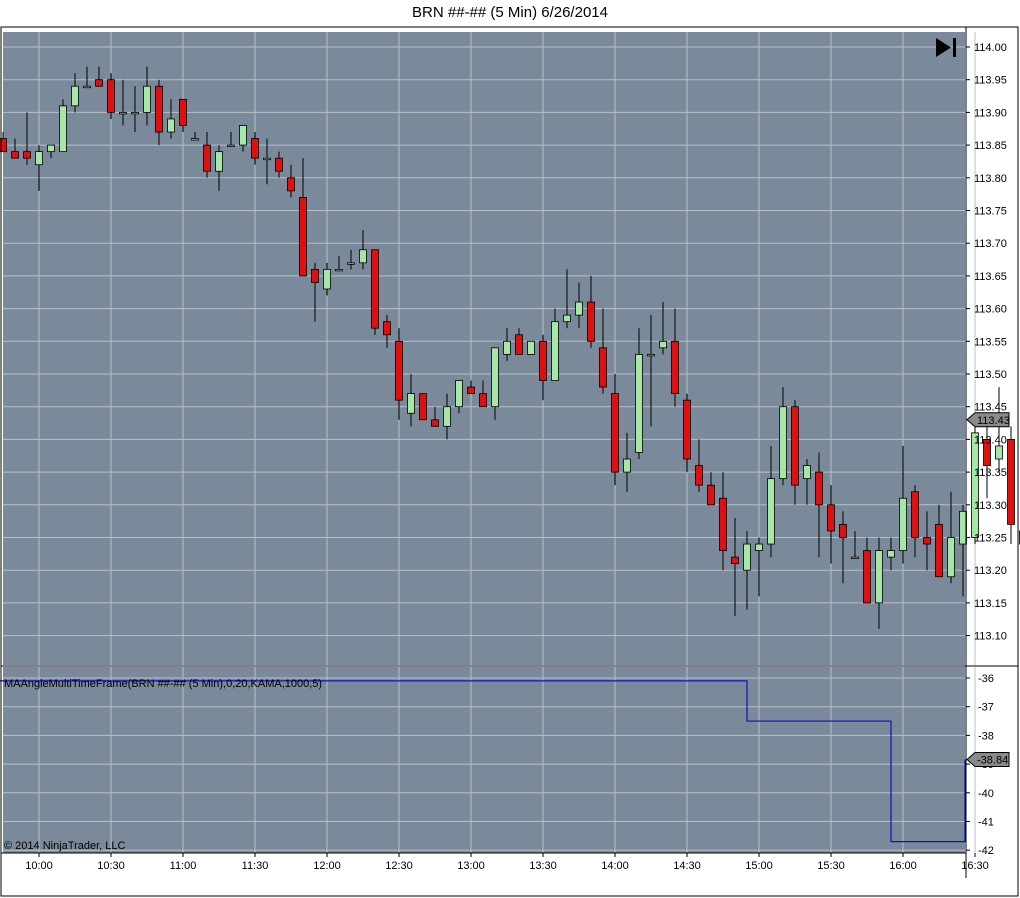 The width and height of the screenshot is (1020, 898). Describe the element at coordinates (255, 866) in the screenshot. I see `time-tick-label: 11:30` at that location.